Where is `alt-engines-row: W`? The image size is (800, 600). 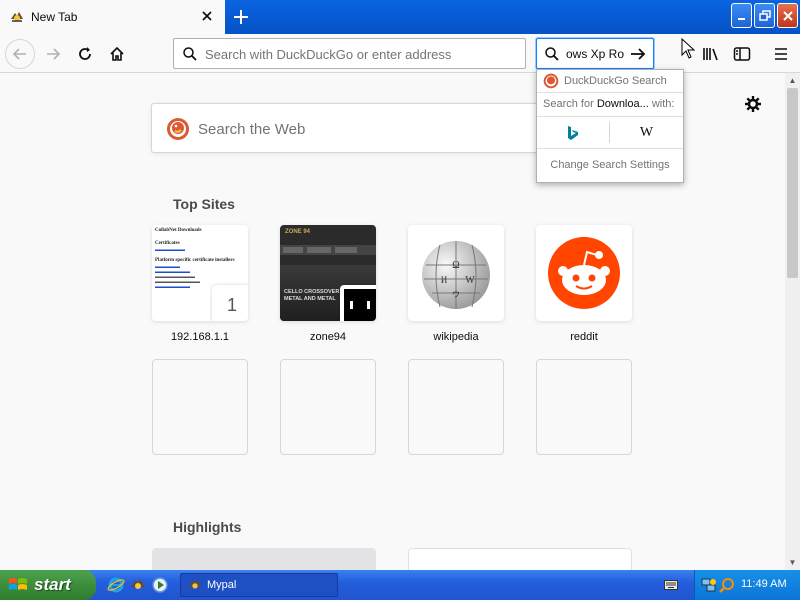
alt-engines-row: W is located at coordinates (610, 132).